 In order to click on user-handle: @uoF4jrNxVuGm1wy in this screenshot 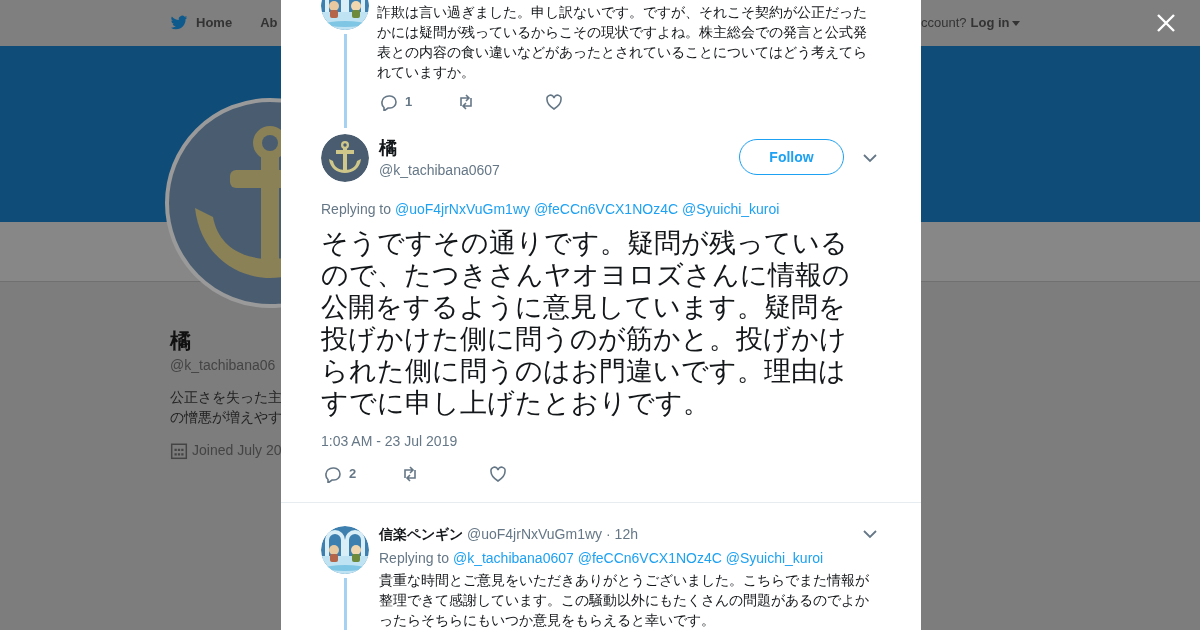, I will do `click(535, 534)`.